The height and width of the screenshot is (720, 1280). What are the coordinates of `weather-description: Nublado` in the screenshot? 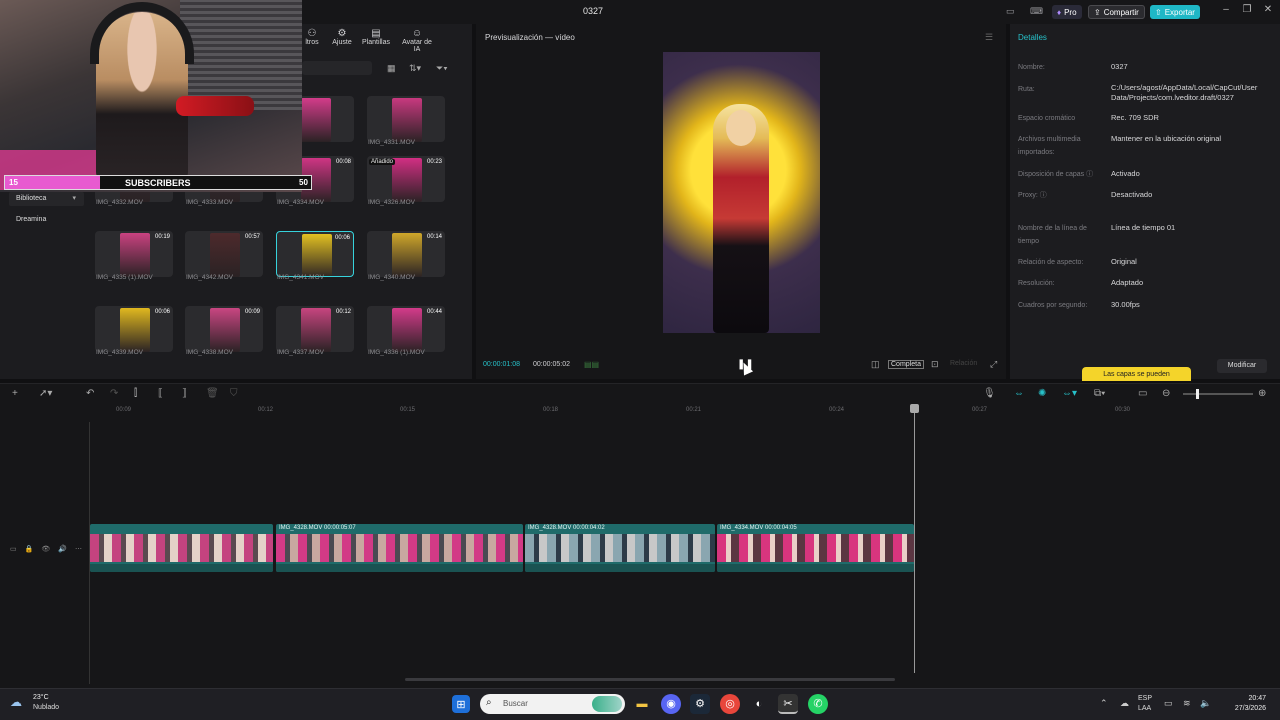 It's located at (46, 707).